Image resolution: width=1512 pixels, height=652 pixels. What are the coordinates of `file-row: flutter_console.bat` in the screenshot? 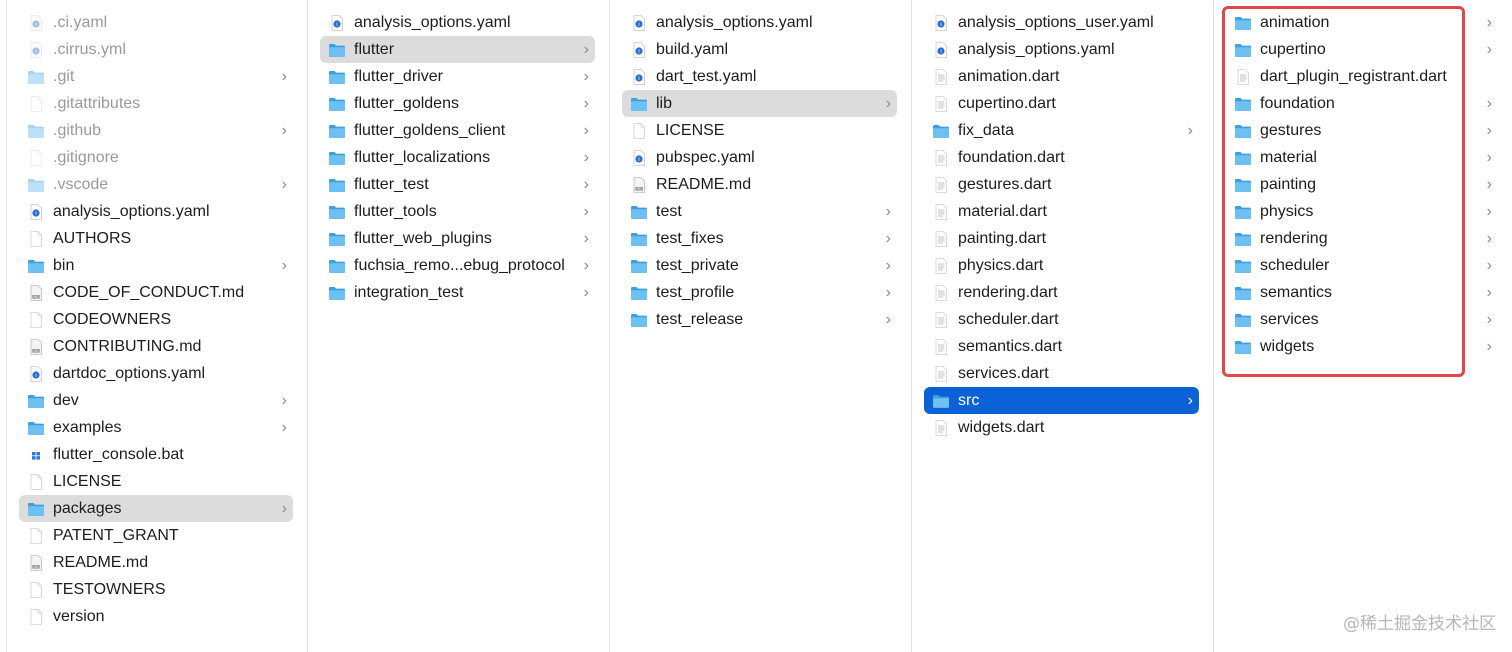 It's located at (156, 454).